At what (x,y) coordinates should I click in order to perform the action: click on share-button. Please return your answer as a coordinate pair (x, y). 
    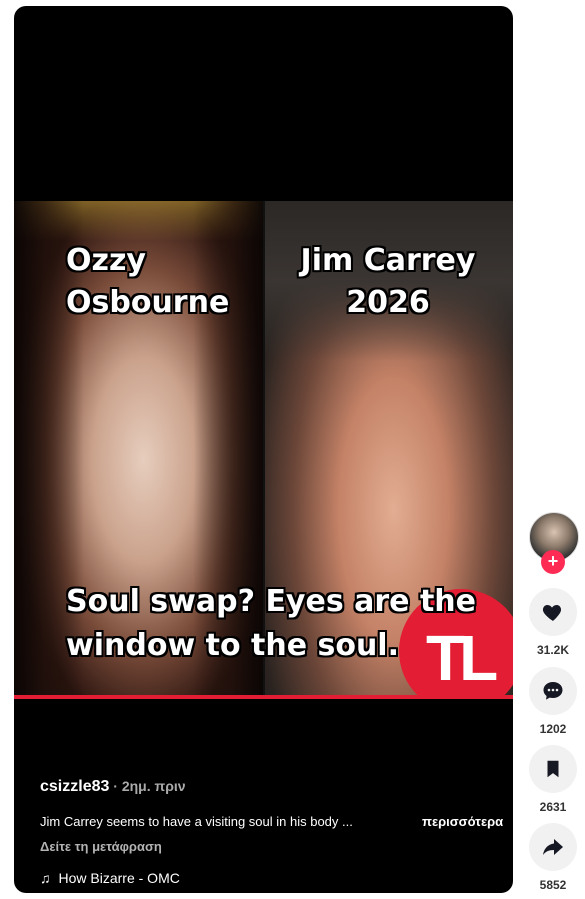
    Looking at the image, I should click on (553, 847).